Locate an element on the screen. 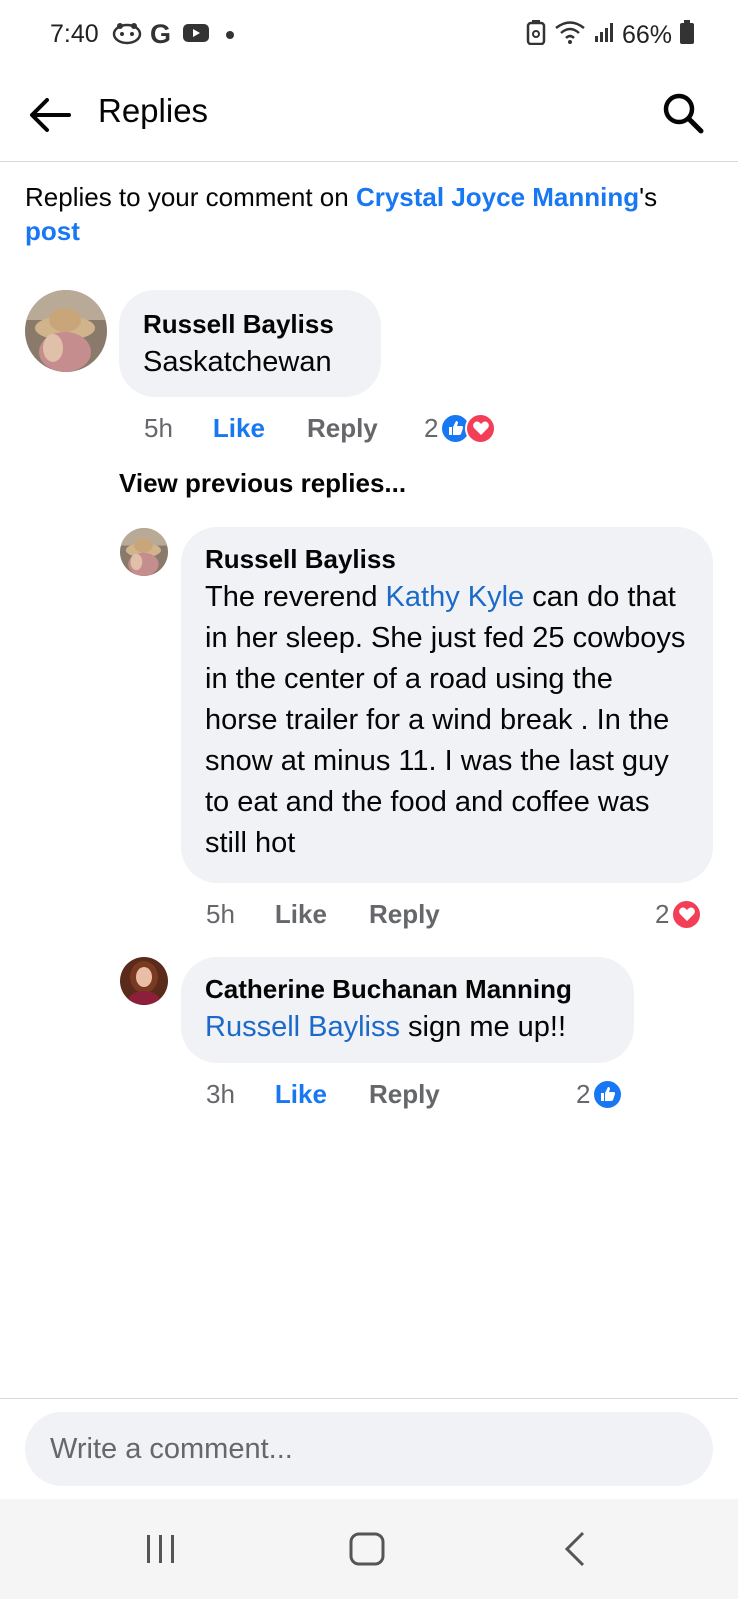 Image resolution: width=738 pixels, height=1599 pixels. post-author-link: Crystal Joyce Manning is located at coordinates (497, 197).